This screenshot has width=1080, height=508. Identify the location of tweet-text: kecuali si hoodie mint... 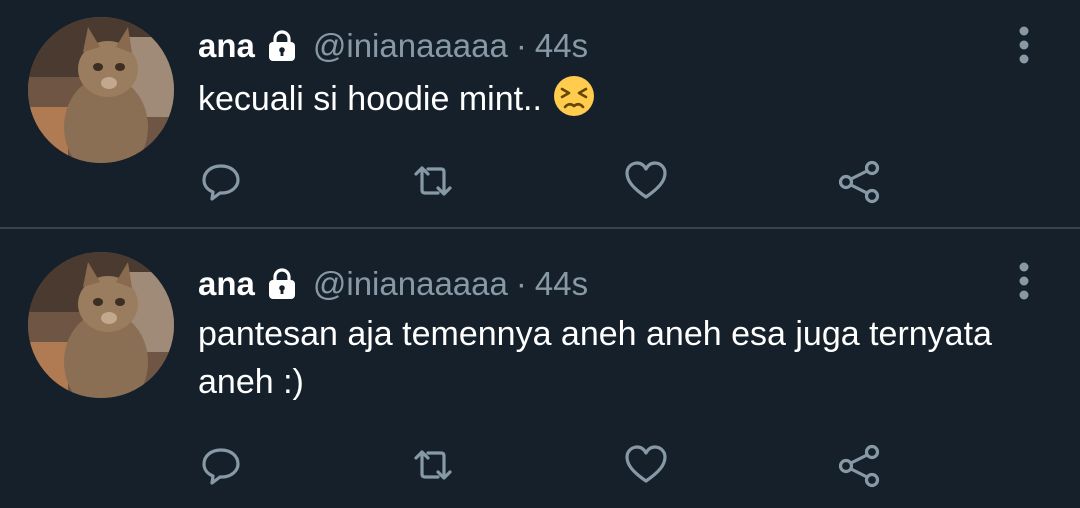
(623, 98).